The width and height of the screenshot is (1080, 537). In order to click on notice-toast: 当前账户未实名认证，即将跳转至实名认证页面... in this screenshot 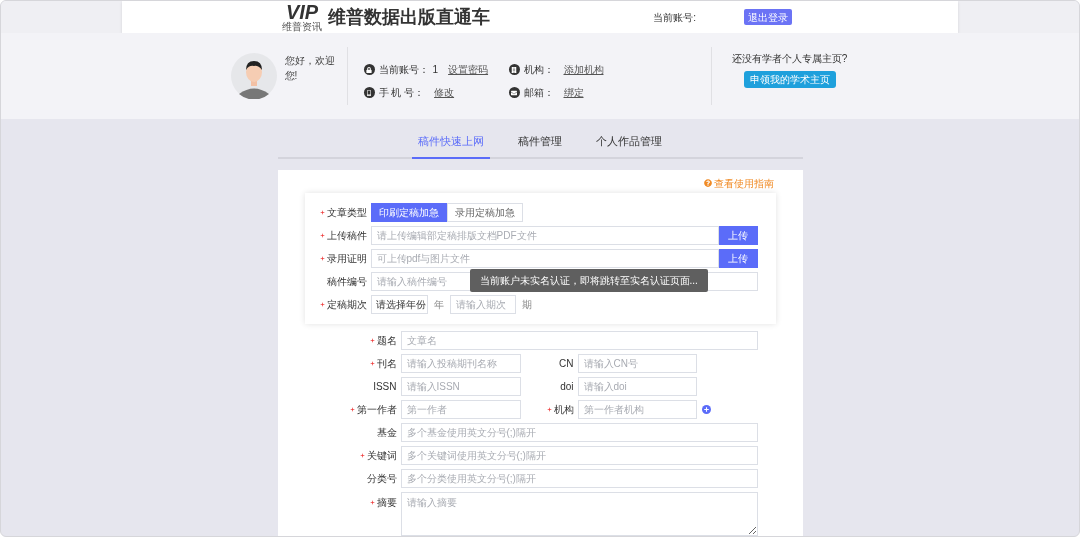, I will do `click(588, 280)`.